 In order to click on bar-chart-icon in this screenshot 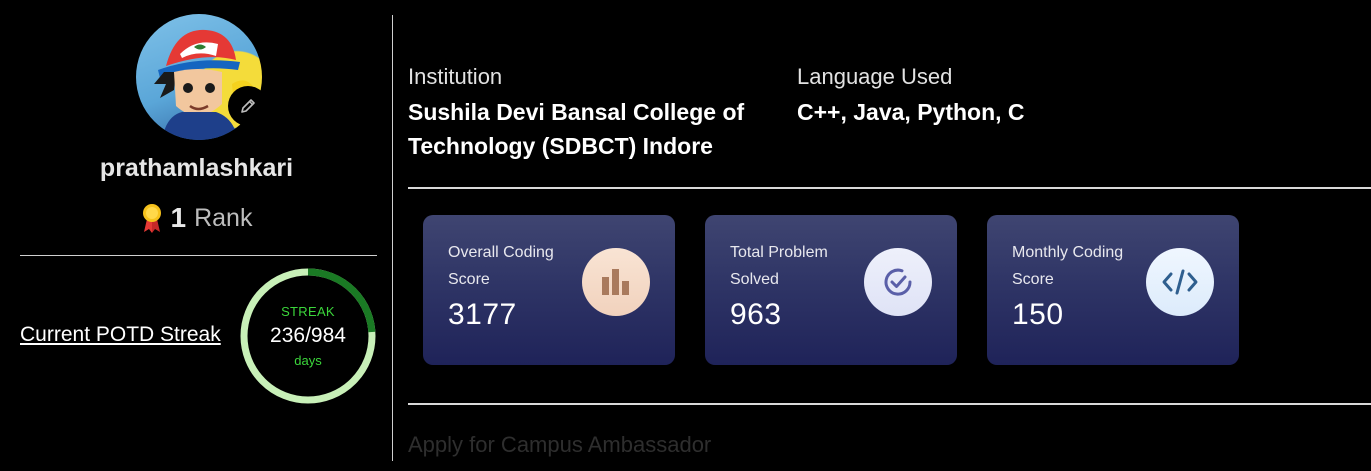, I will do `click(616, 282)`.